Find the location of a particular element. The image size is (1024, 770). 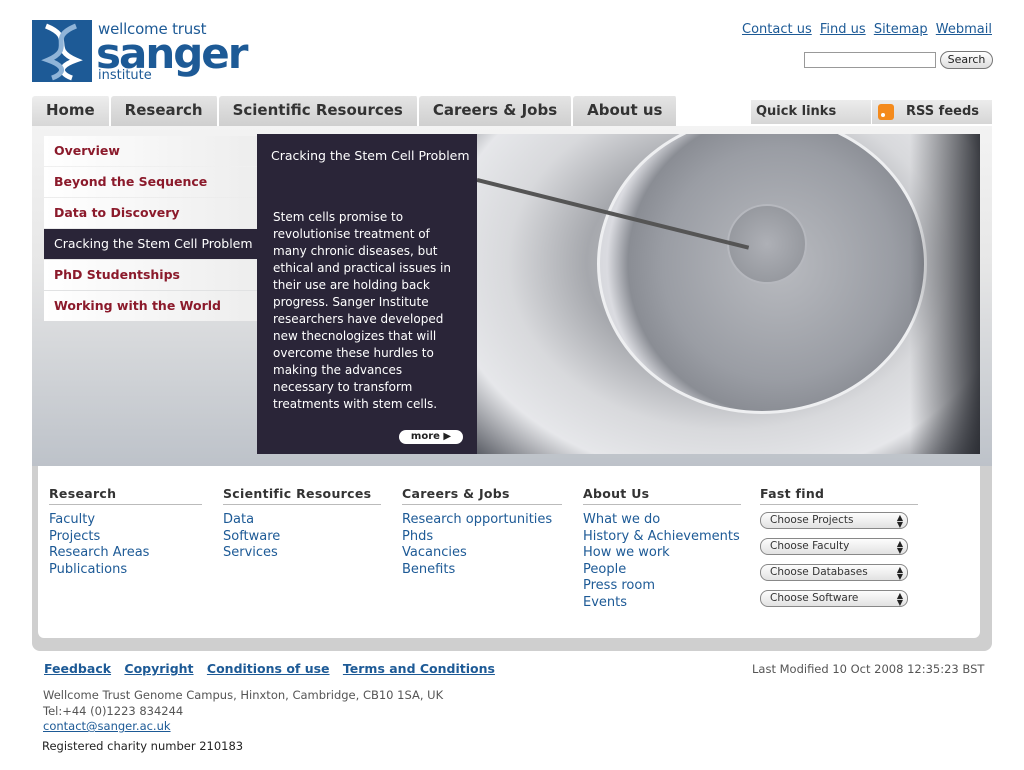

photo-shadow is located at coordinates (945, 294).